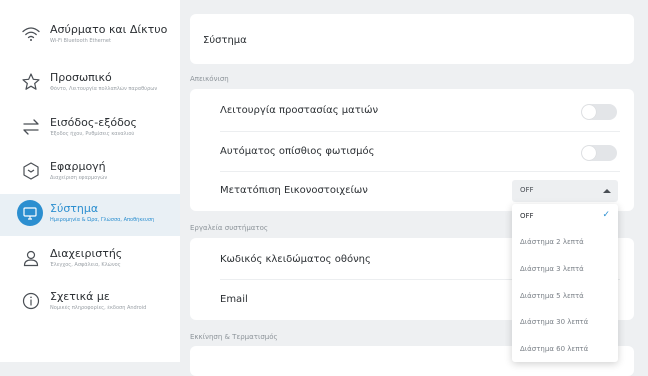 The image size is (648, 376). What do you see at coordinates (74, 208) in the screenshot?
I see `sidebar-item-title: Σύστημα` at bounding box center [74, 208].